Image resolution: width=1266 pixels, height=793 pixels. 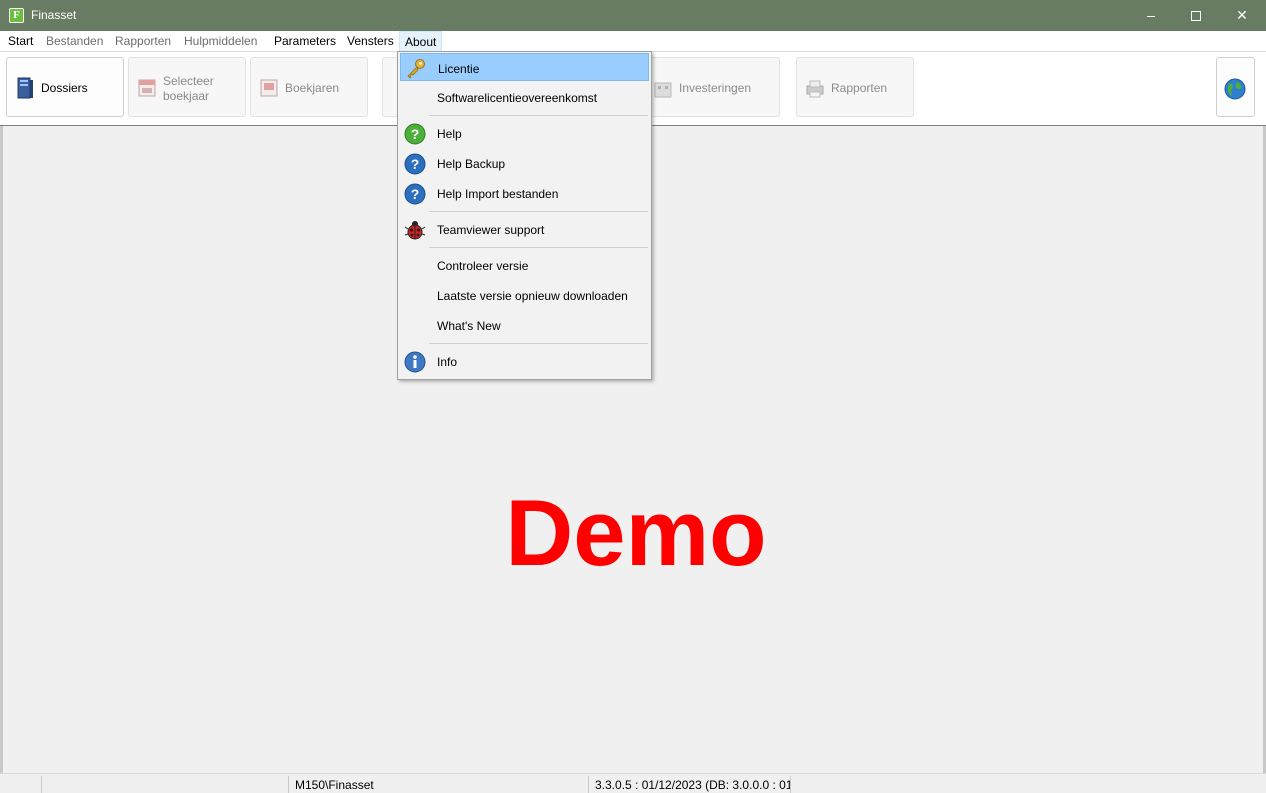 I want to click on menu-item-softwarelicentie: Softwarelicentieovereenkomst, so click(x=524, y=97).